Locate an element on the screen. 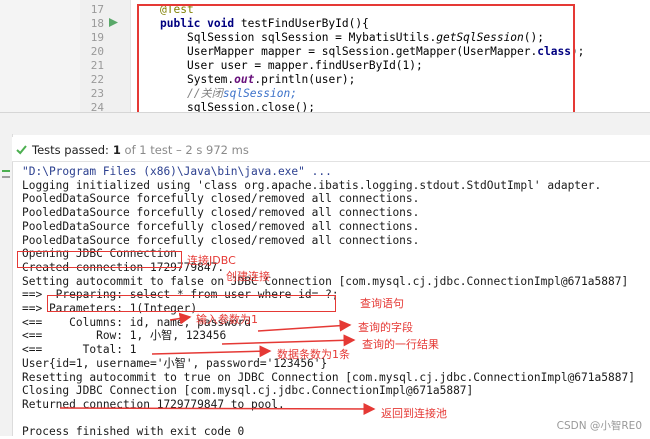  arrow-input-param is located at coordinates (180, 318).